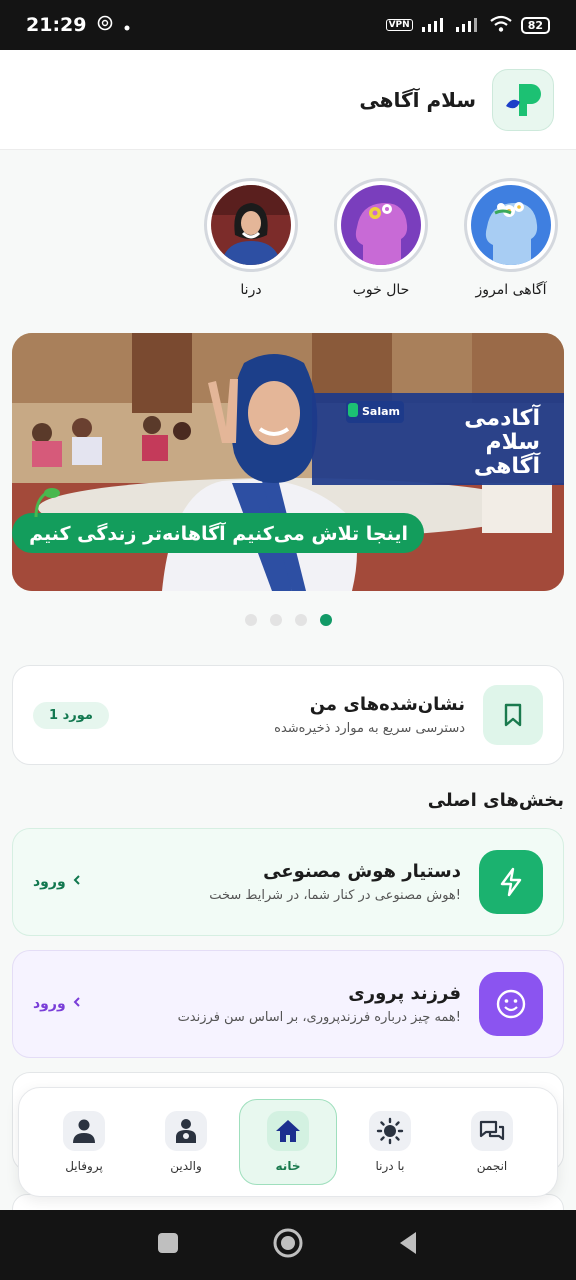 Image resolution: width=576 pixels, height=1280 pixels. What do you see at coordinates (408, 1245) in the screenshot?
I see `back-button` at bounding box center [408, 1245].